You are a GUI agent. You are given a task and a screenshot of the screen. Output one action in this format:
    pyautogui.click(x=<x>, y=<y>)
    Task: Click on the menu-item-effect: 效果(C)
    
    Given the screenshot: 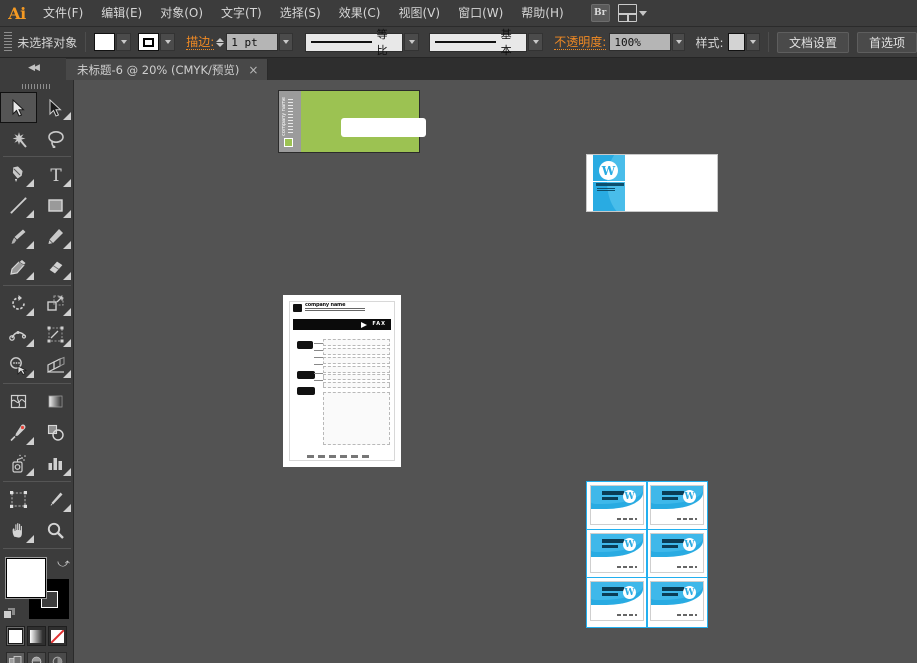 What is the action you would take?
    pyautogui.click(x=360, y=13)
    